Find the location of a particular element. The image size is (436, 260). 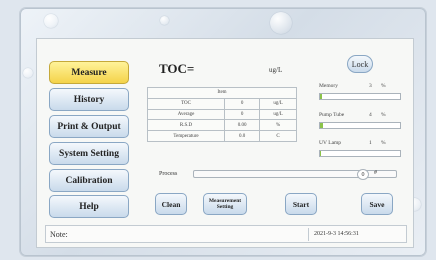

note-label: Note: is located at coordinates (59, 234).